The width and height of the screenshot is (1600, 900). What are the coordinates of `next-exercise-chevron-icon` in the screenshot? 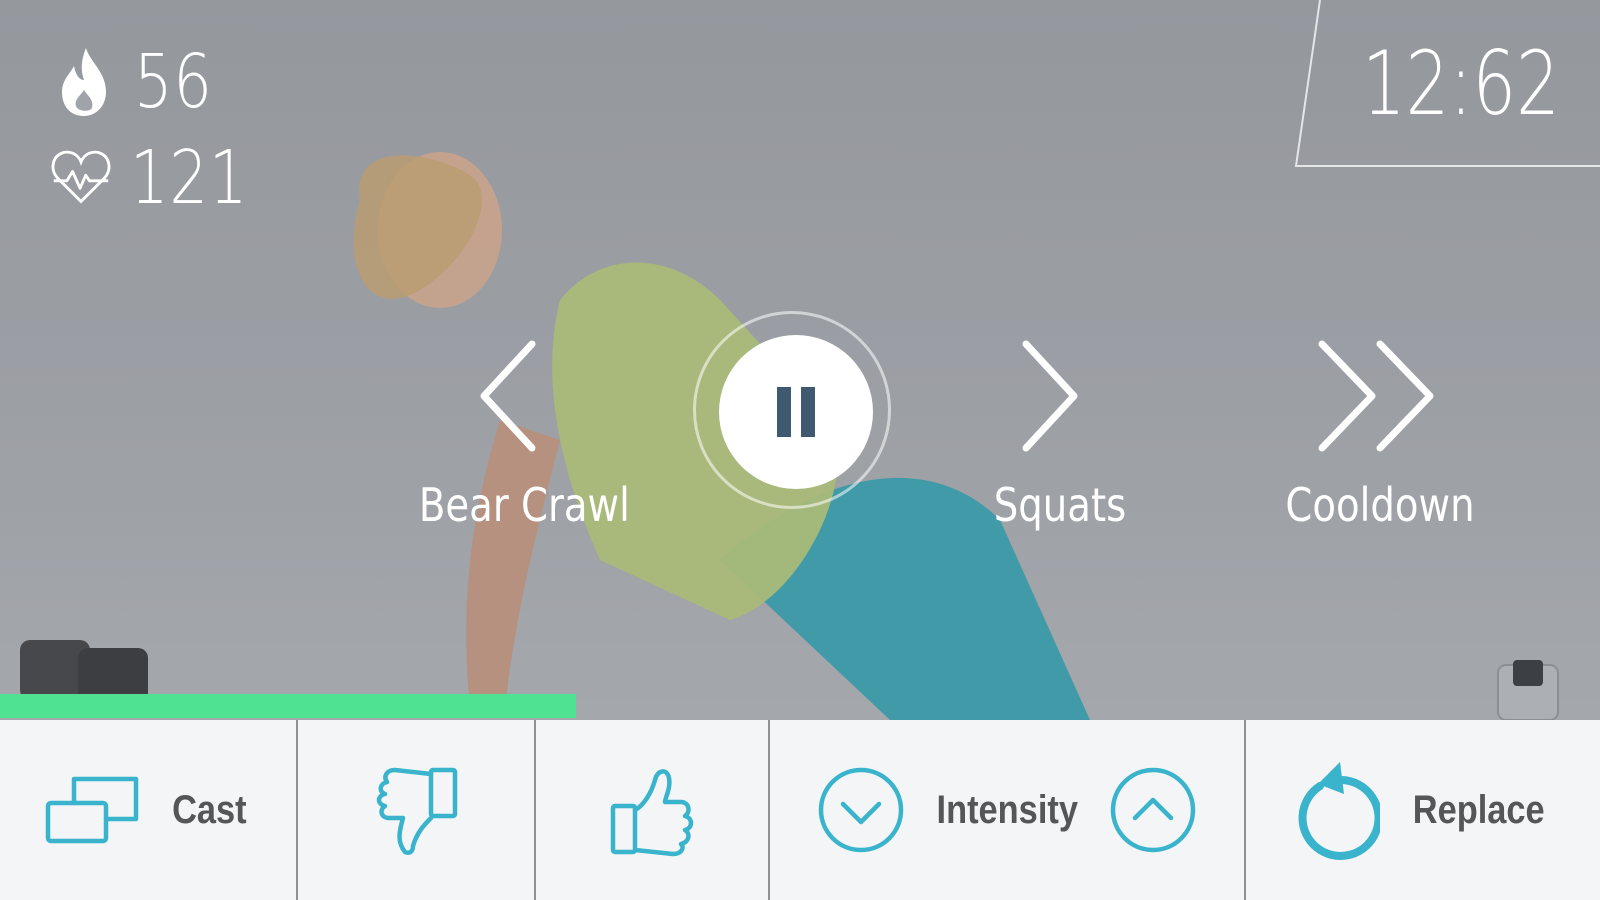 It's located at (1050, 398).